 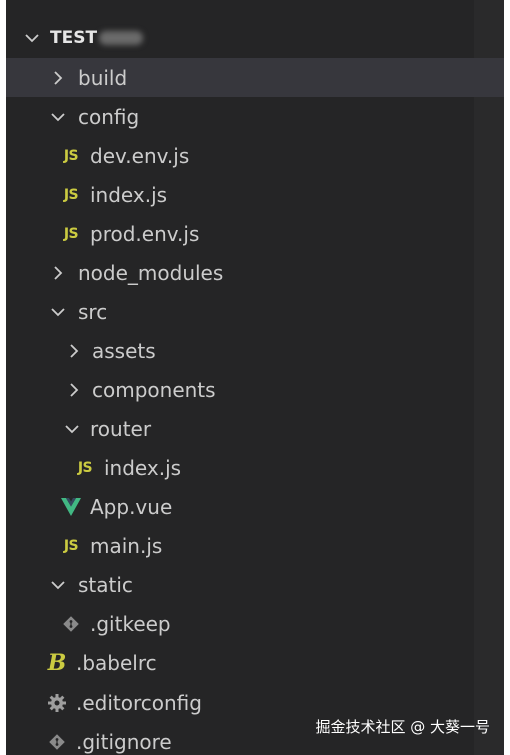 What do you see at coordinates (130, 623) in the screenshot?
I see `tree-item-label: .gitkeep` at bounding box center [130, 623].